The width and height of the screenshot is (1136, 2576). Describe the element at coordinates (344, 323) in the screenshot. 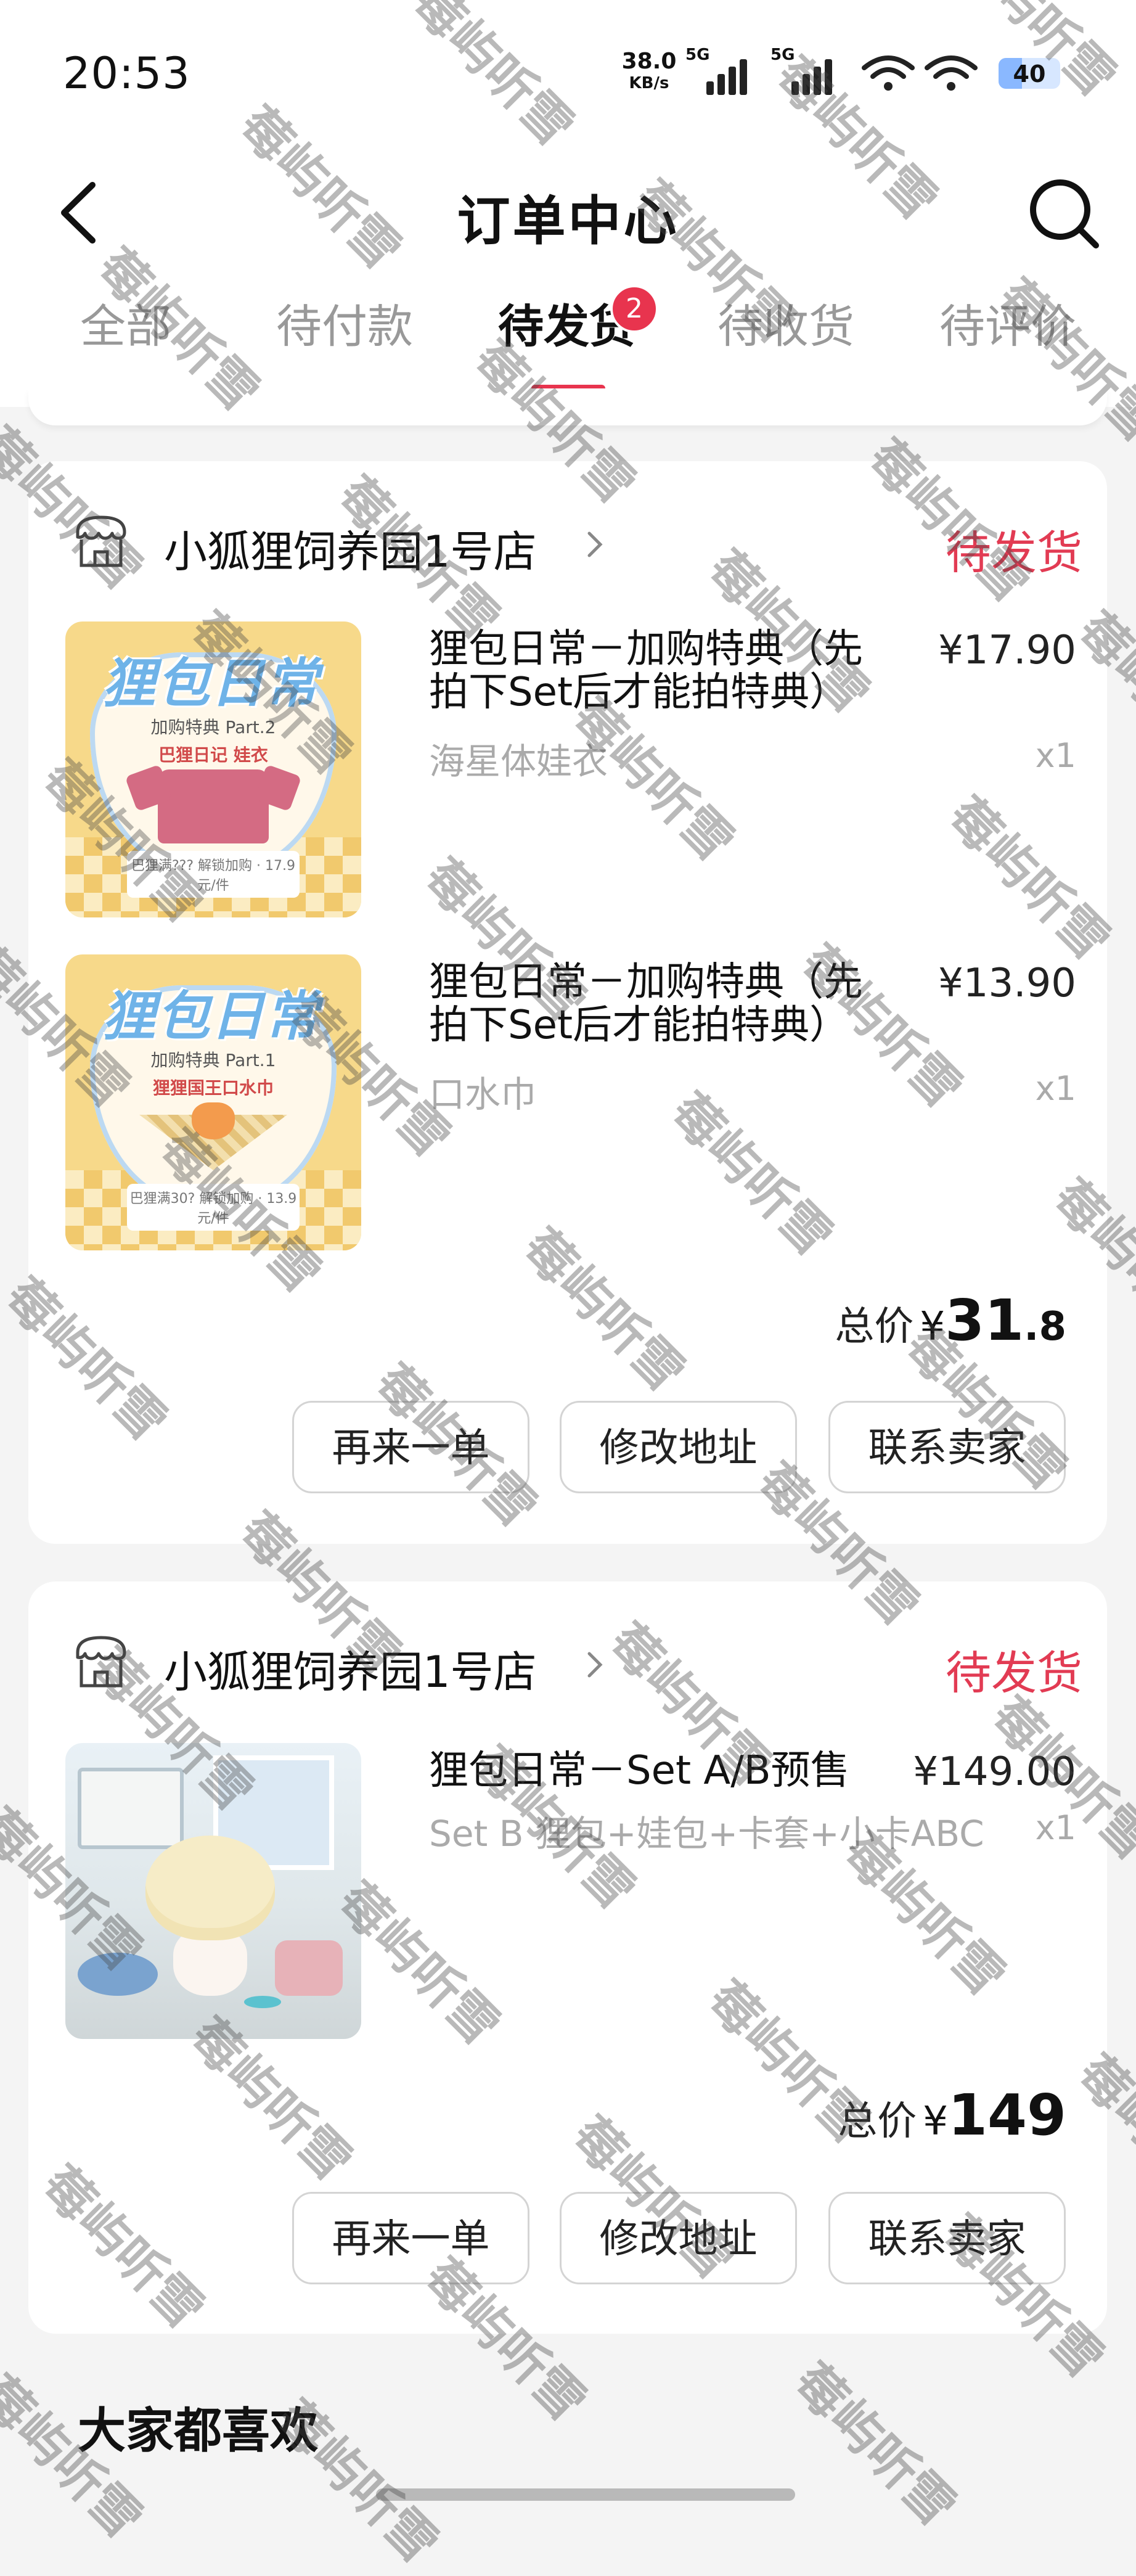

I see `tab-pending-payment: 待付款` at that location.